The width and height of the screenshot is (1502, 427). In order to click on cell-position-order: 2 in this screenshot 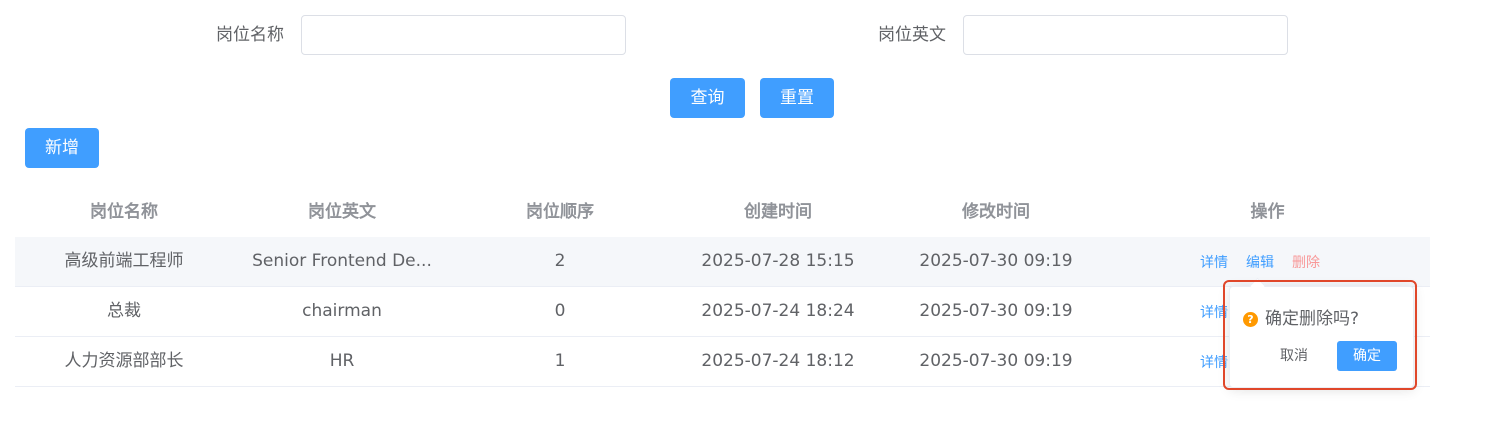, I will do `click(560, 261)`.